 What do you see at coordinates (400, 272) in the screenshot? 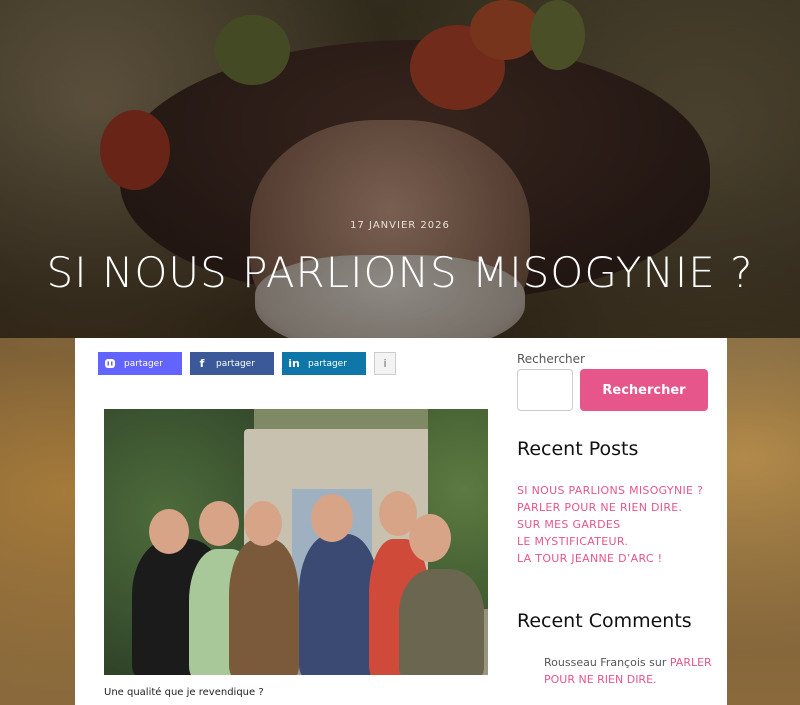
I see `page-title: SI NOUS PARLIONS MISOGYNIE ?` at bounding box center [400, 272].